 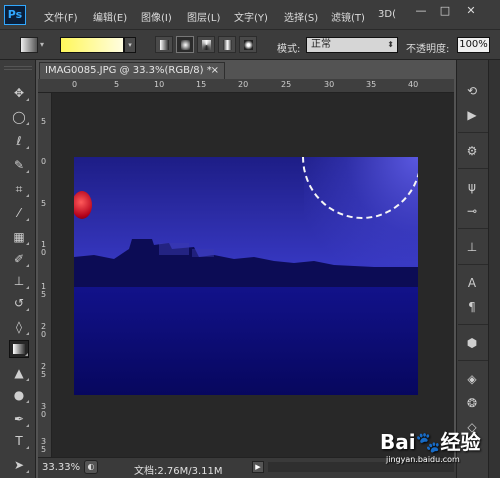 What do you see at coordinates (15, 15) in the screenshot?
I see `photoshop-logo: Ps` at bounding box center [15, 15].